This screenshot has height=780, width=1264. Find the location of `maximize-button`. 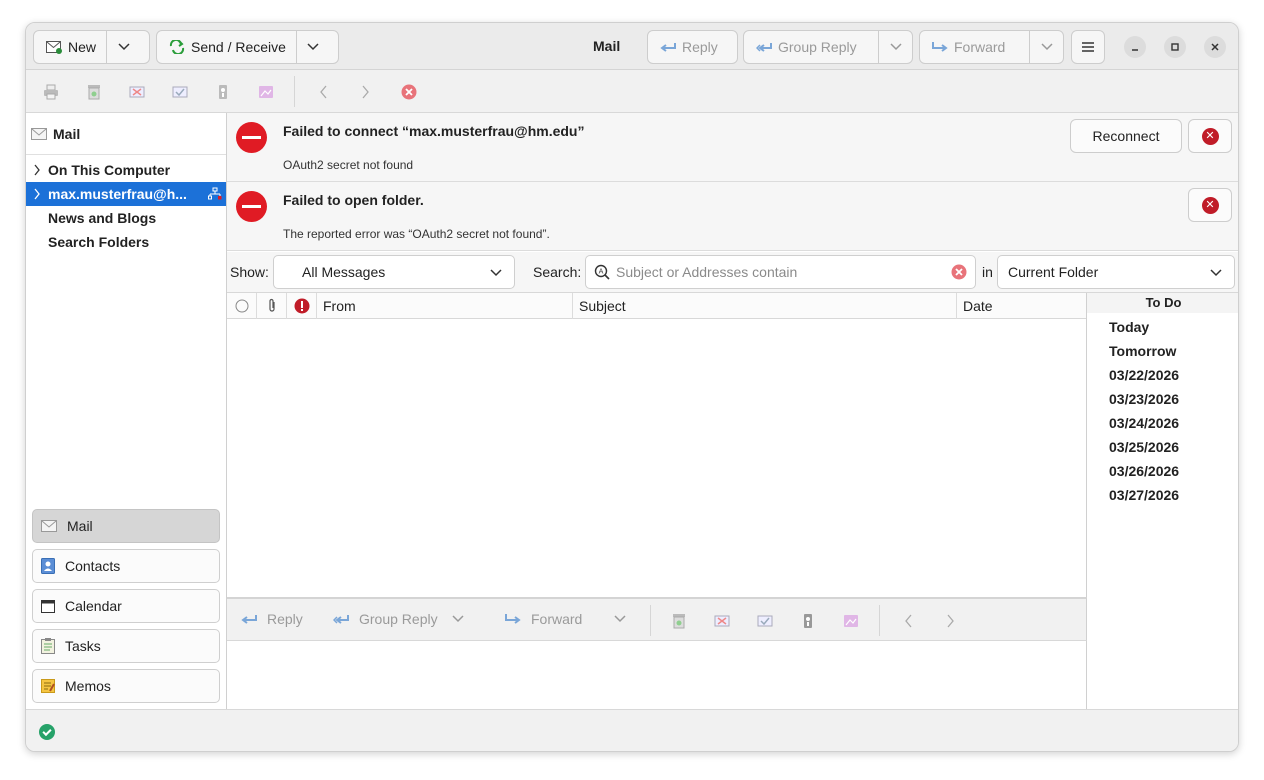

maximize-button is located at coordinates (1175, 47).